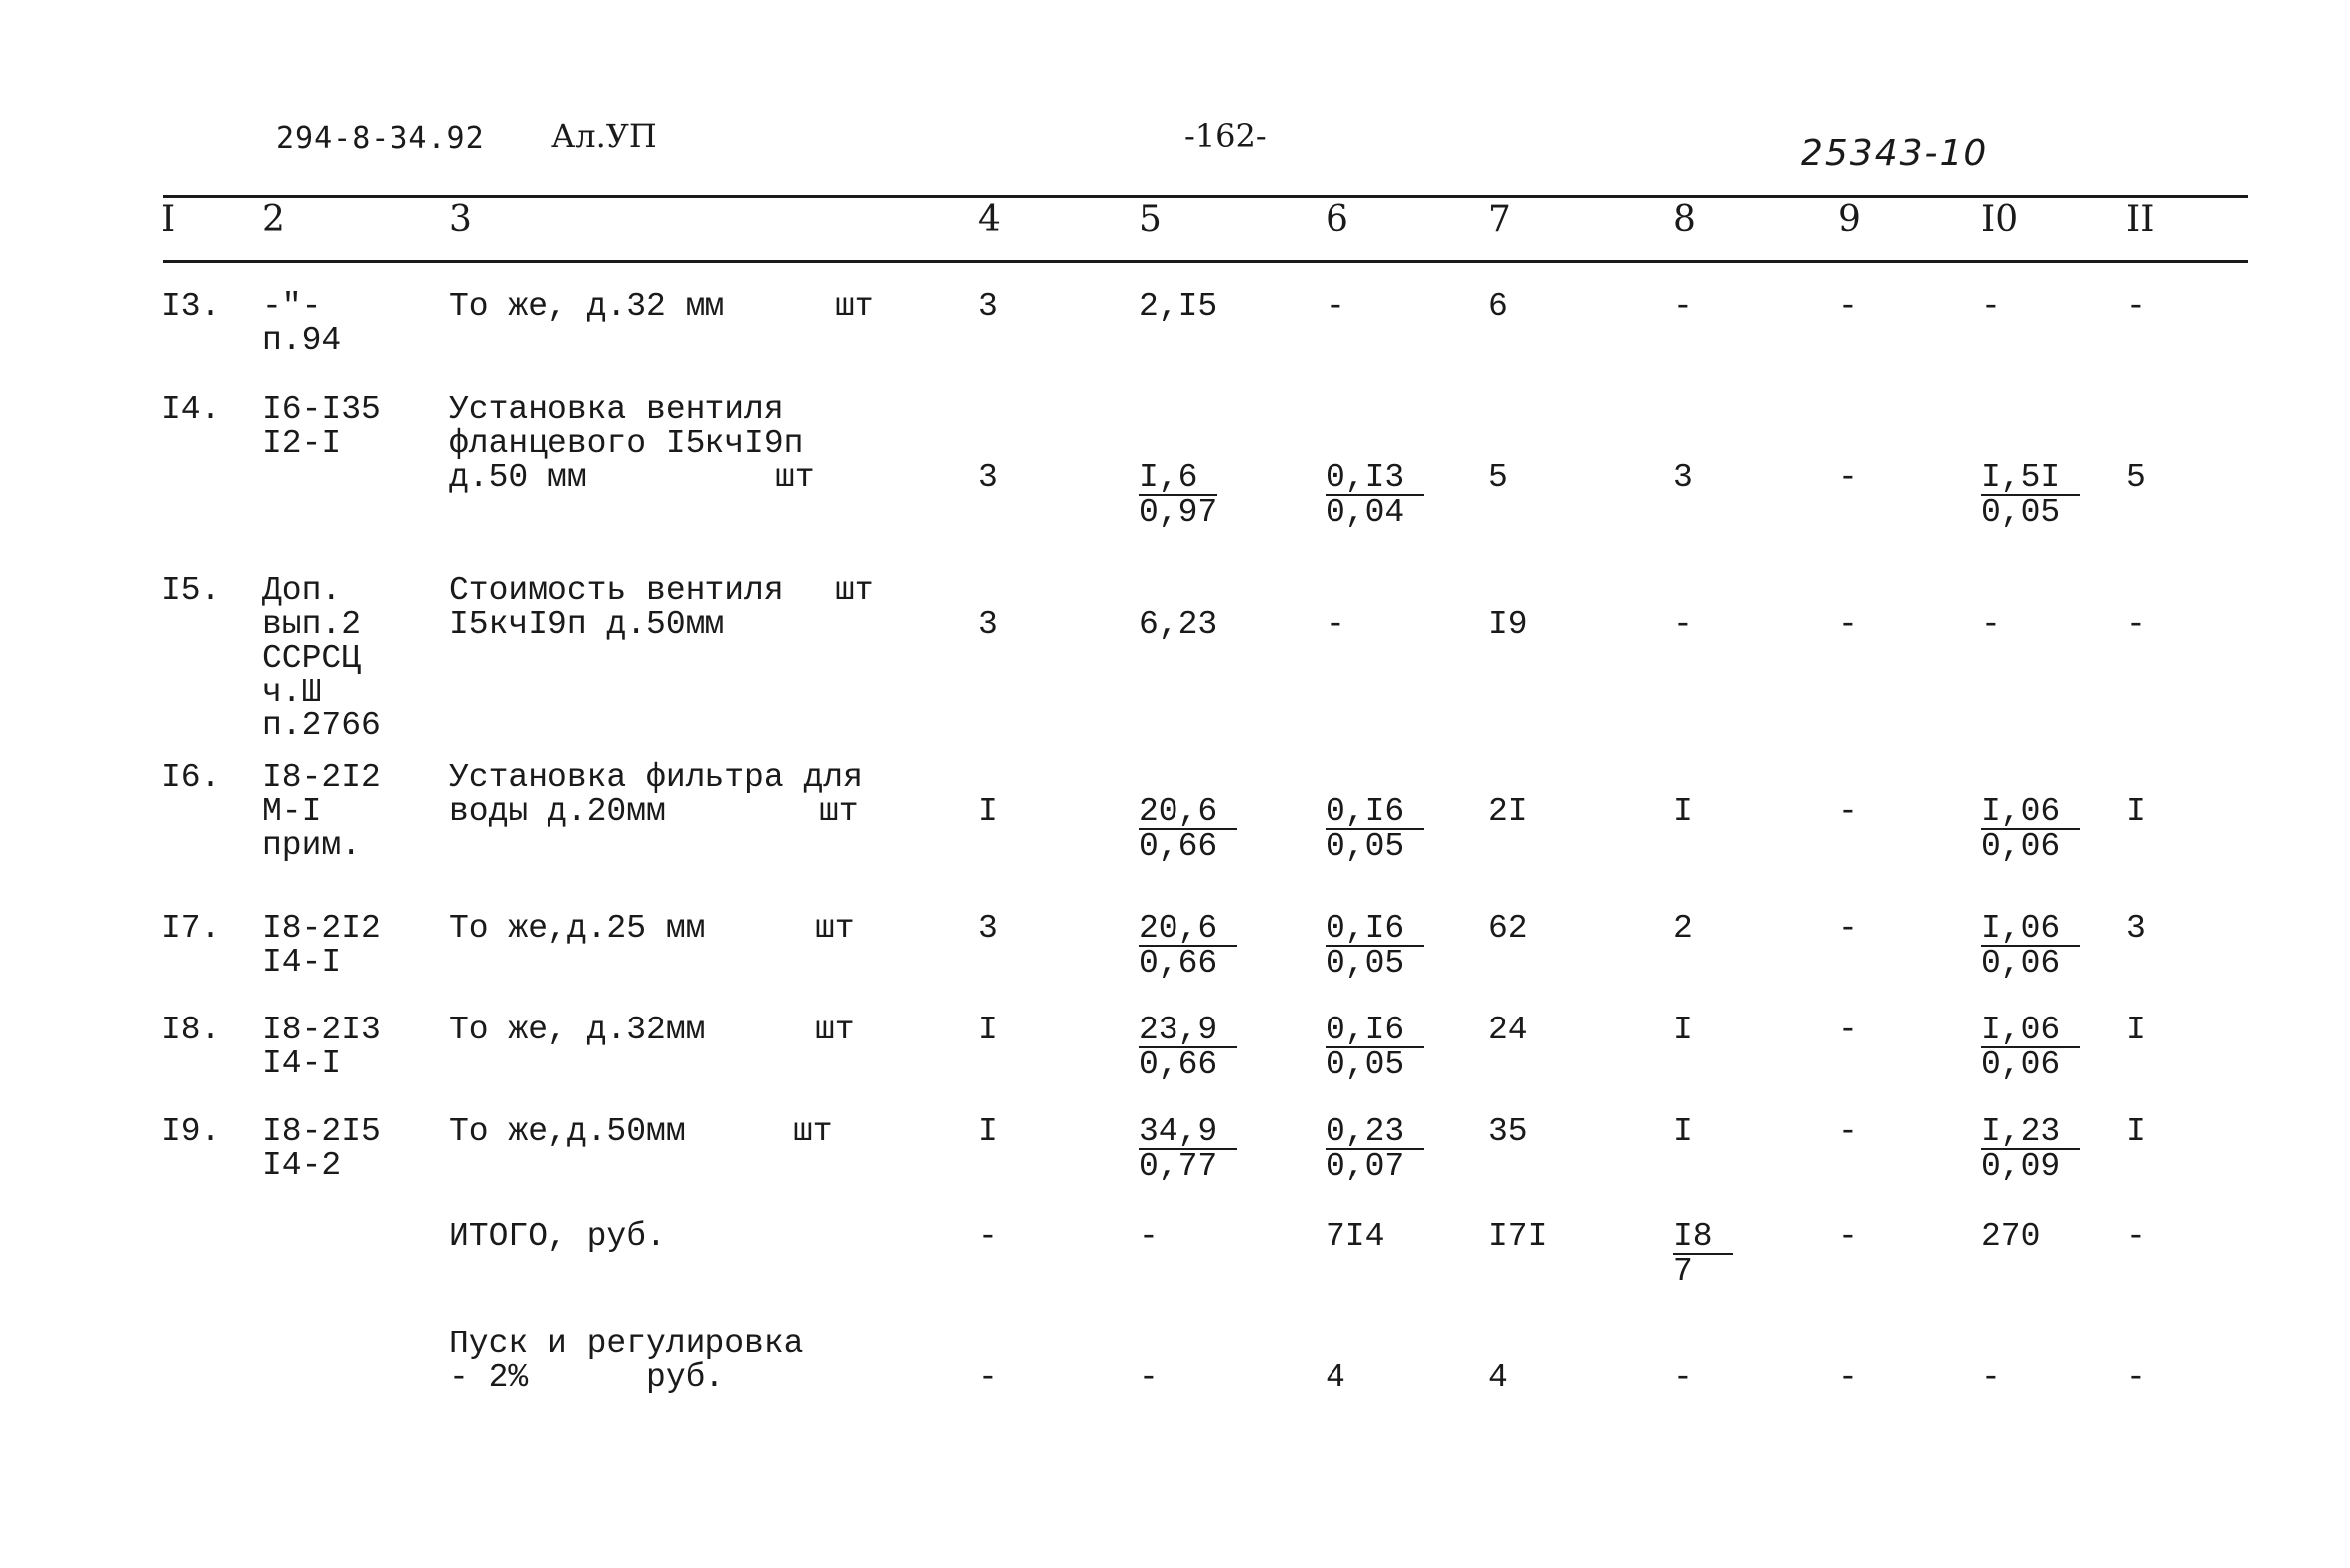 This screenshot has height=1568, width=2350. Describe the element at coordinates (1205, 196) in the screenshot. I see `table-top-rule` at that location.